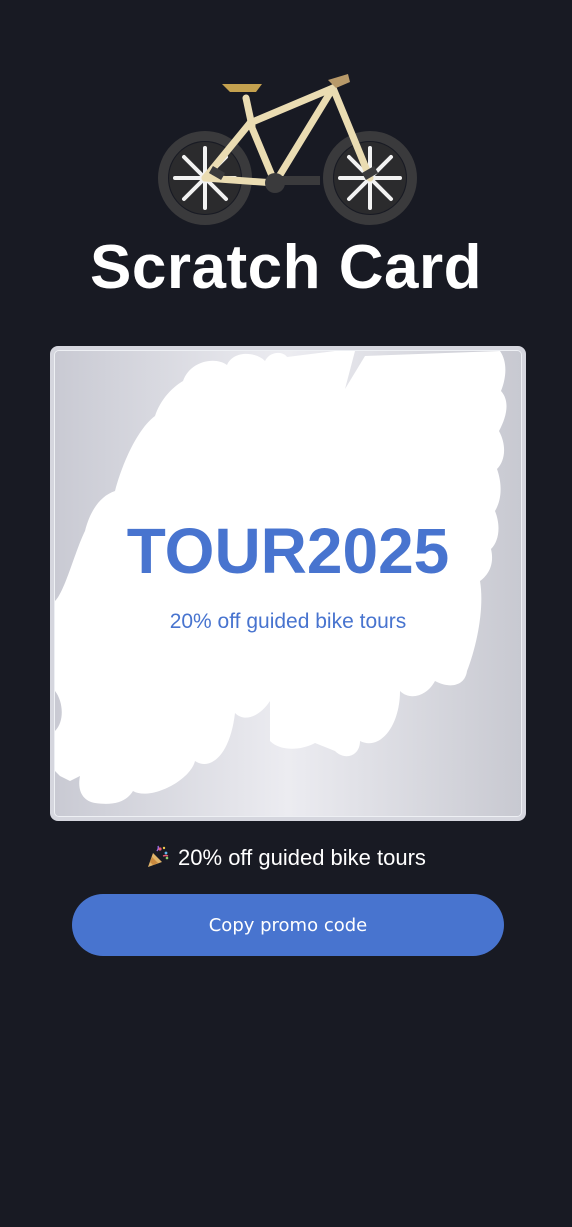 This screenshot has width=572, height=1227. I want to click on result-message: 20% off guided bike tours, so click(286, 858).